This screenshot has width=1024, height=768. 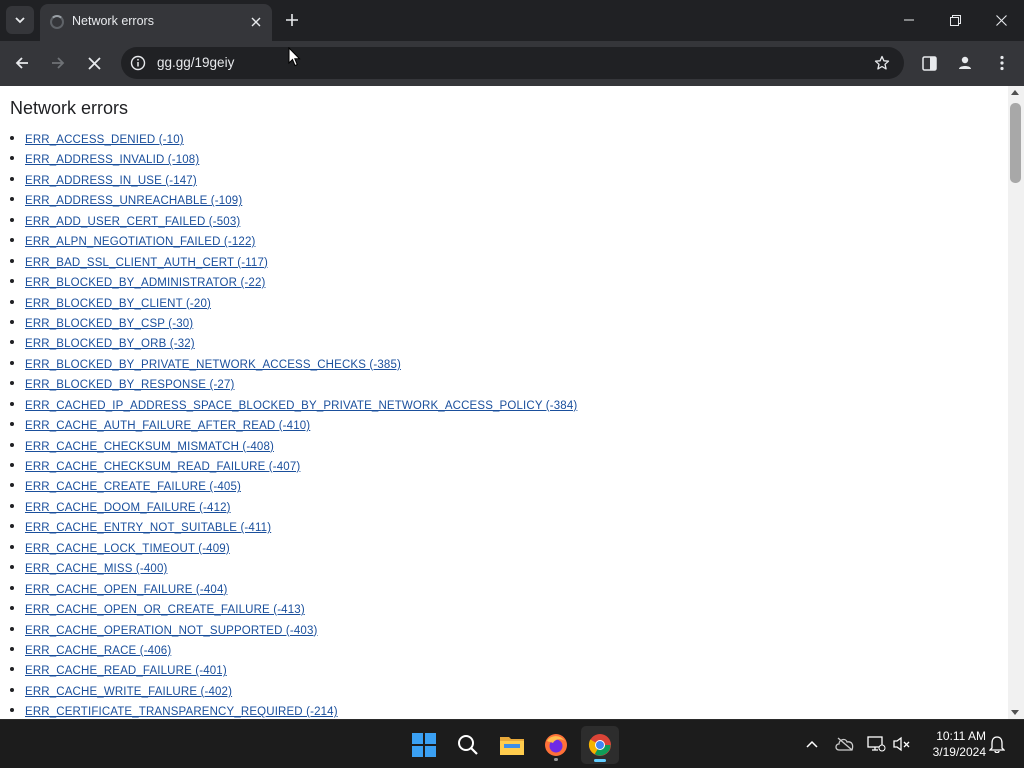 I want to click on list-item: ERR_BLOCKED_BY_CLIENT (-20), so click(x=293, y=306).